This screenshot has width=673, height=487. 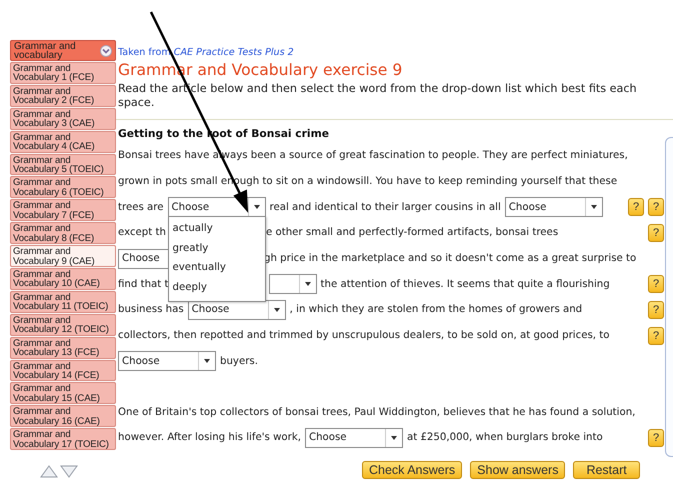 I want to click on exercise-item: Grammar and Vocabulary 14 (FCE), so click(x=63, y=371).